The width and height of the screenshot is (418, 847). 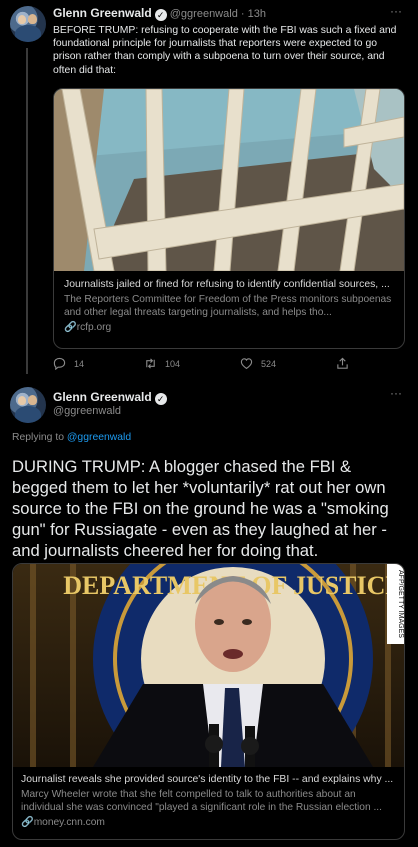 I want to click on like-count: 524, so click(x=269, y=363).